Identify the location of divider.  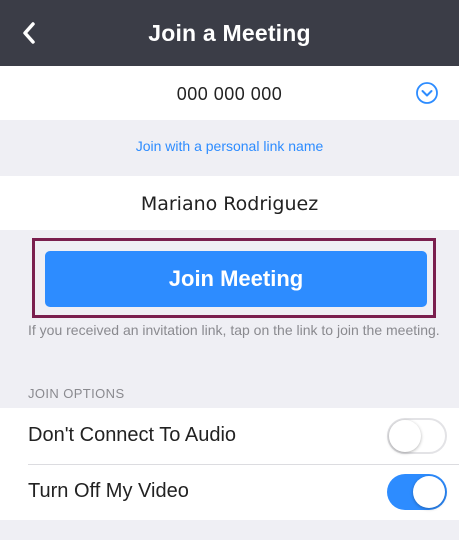
(243, 464).